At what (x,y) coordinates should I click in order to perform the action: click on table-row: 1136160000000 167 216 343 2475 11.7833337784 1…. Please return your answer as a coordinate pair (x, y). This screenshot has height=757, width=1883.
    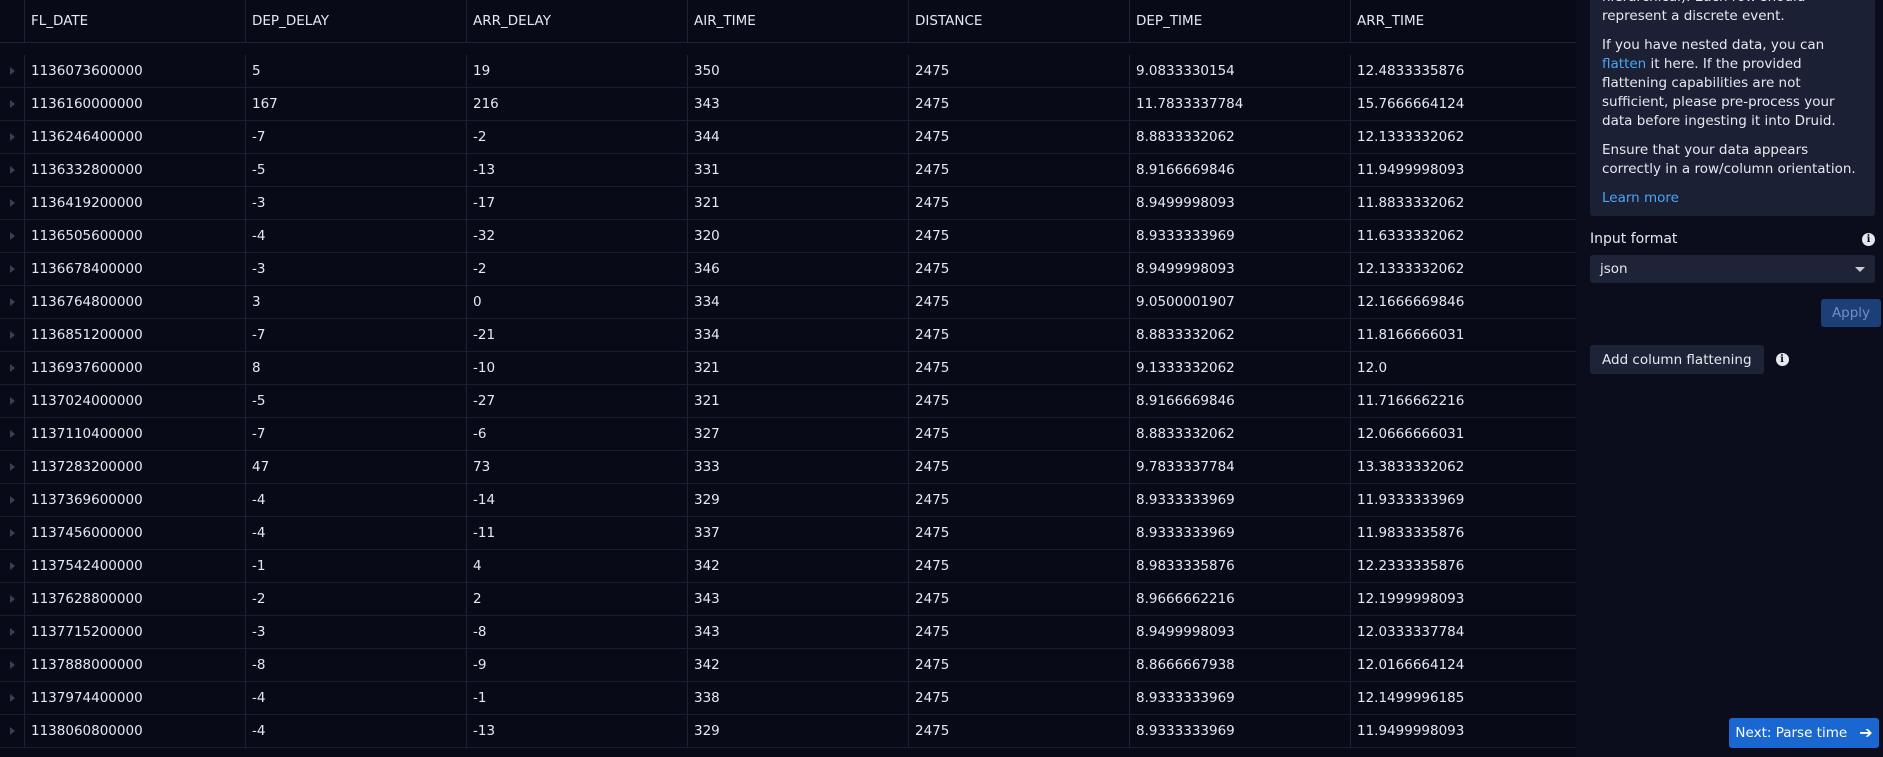
    Looking at the image, I should click on (788, 104).